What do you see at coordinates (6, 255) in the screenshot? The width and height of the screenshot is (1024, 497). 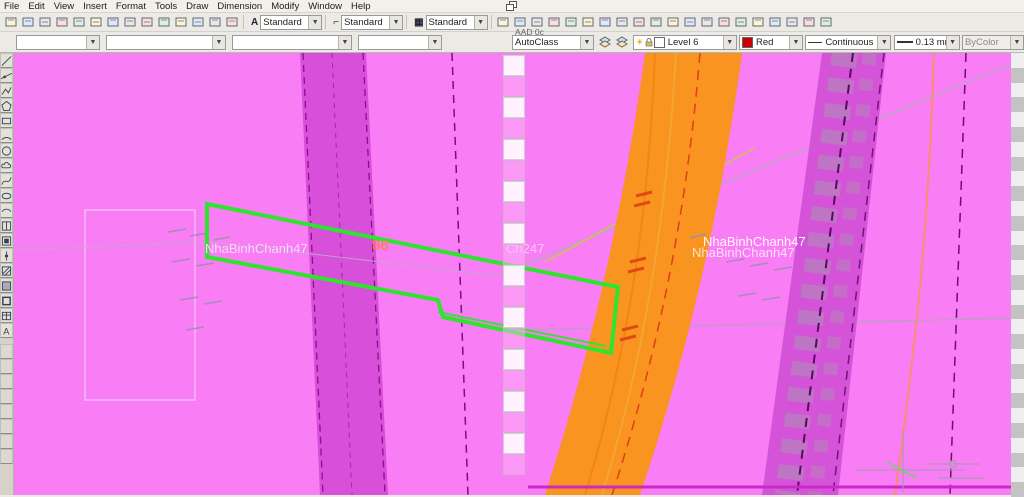 I see `point-tool-button` at bounding box center [6, 255].